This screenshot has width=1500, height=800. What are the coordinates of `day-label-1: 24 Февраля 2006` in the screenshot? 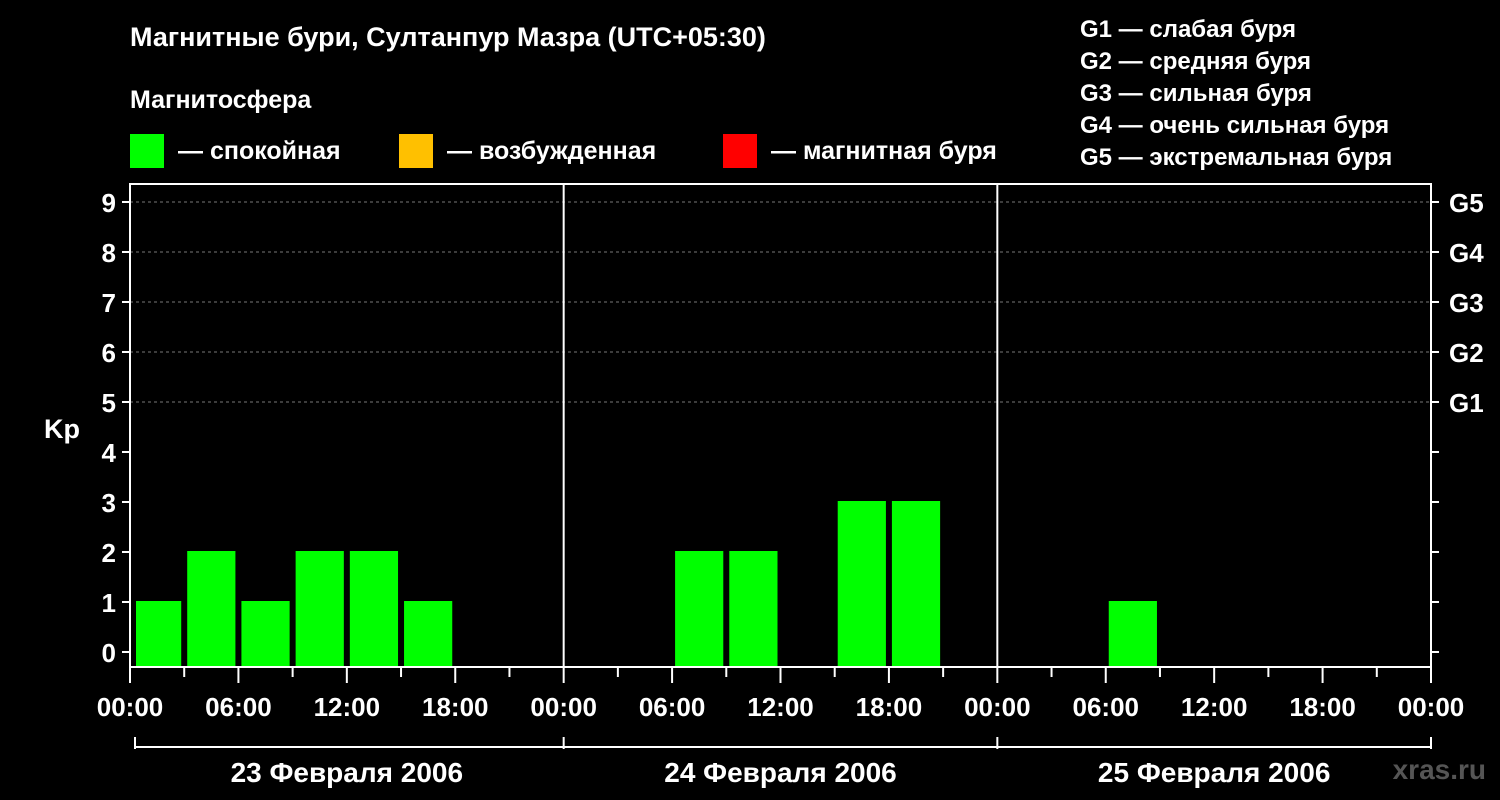 It's located at (780, 772).